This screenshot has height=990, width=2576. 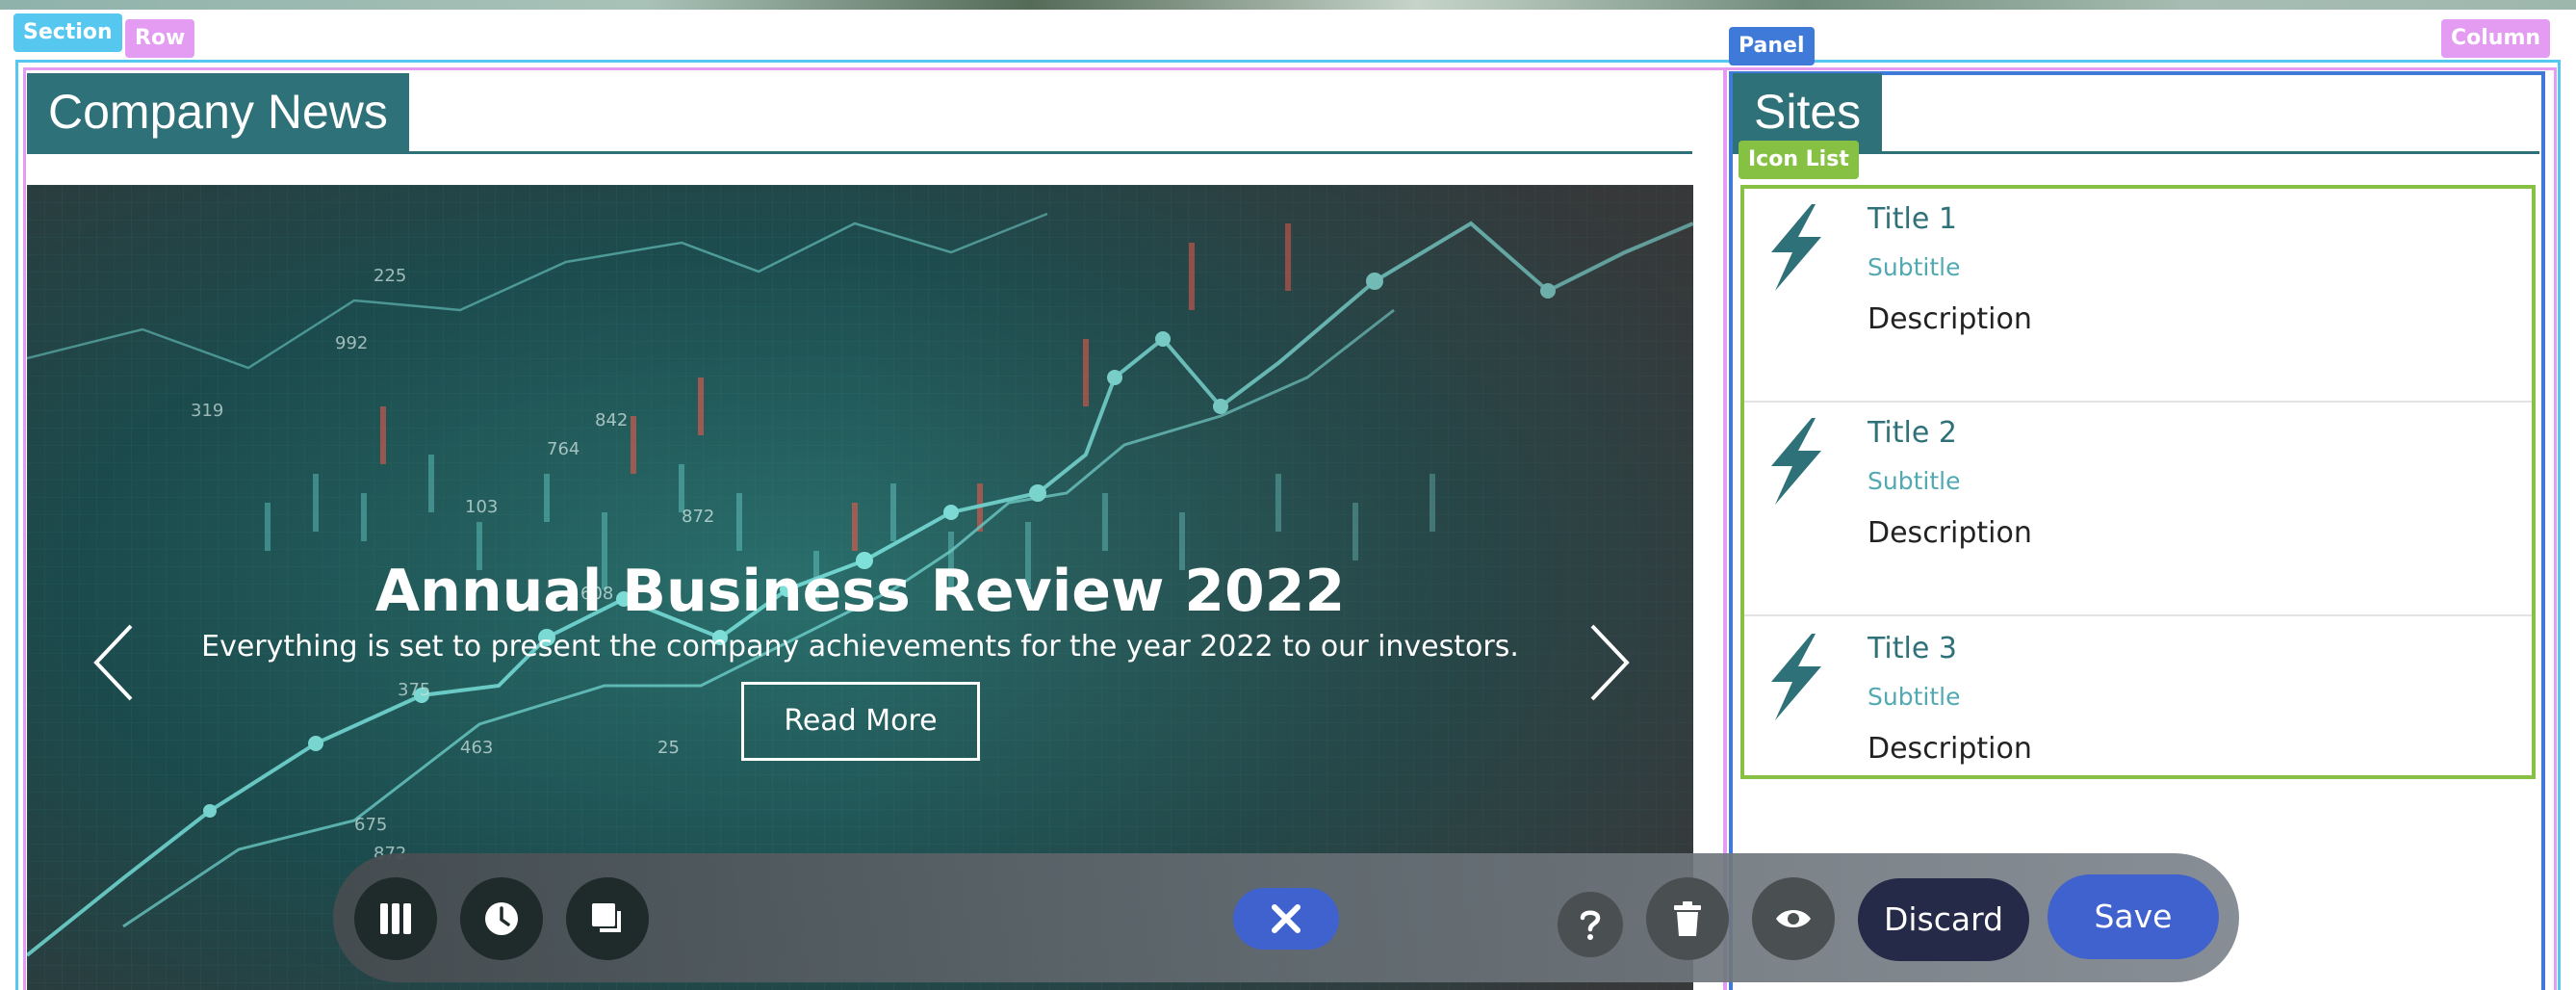 What do you see at coordinates (860, 114) in the screenshot?
I see `company-news-heading-bar: Company News` at bounding box center [860, 114].